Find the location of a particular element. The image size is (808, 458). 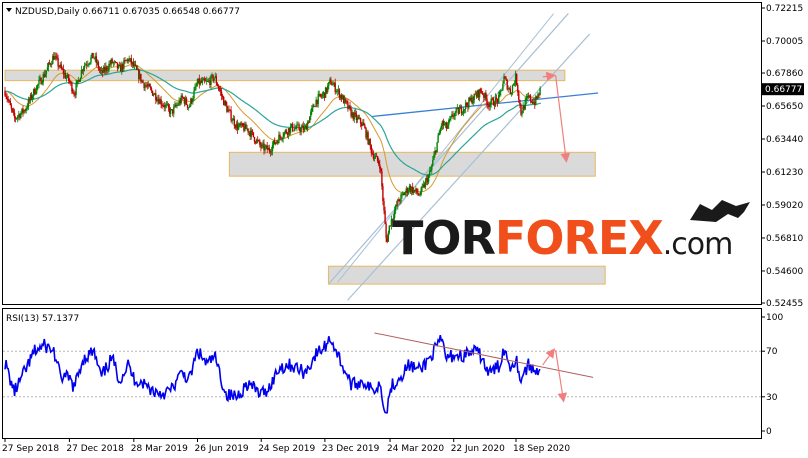

rsi-header-text: RSI(13) 57.1377 is located at coordinates (42, 319).